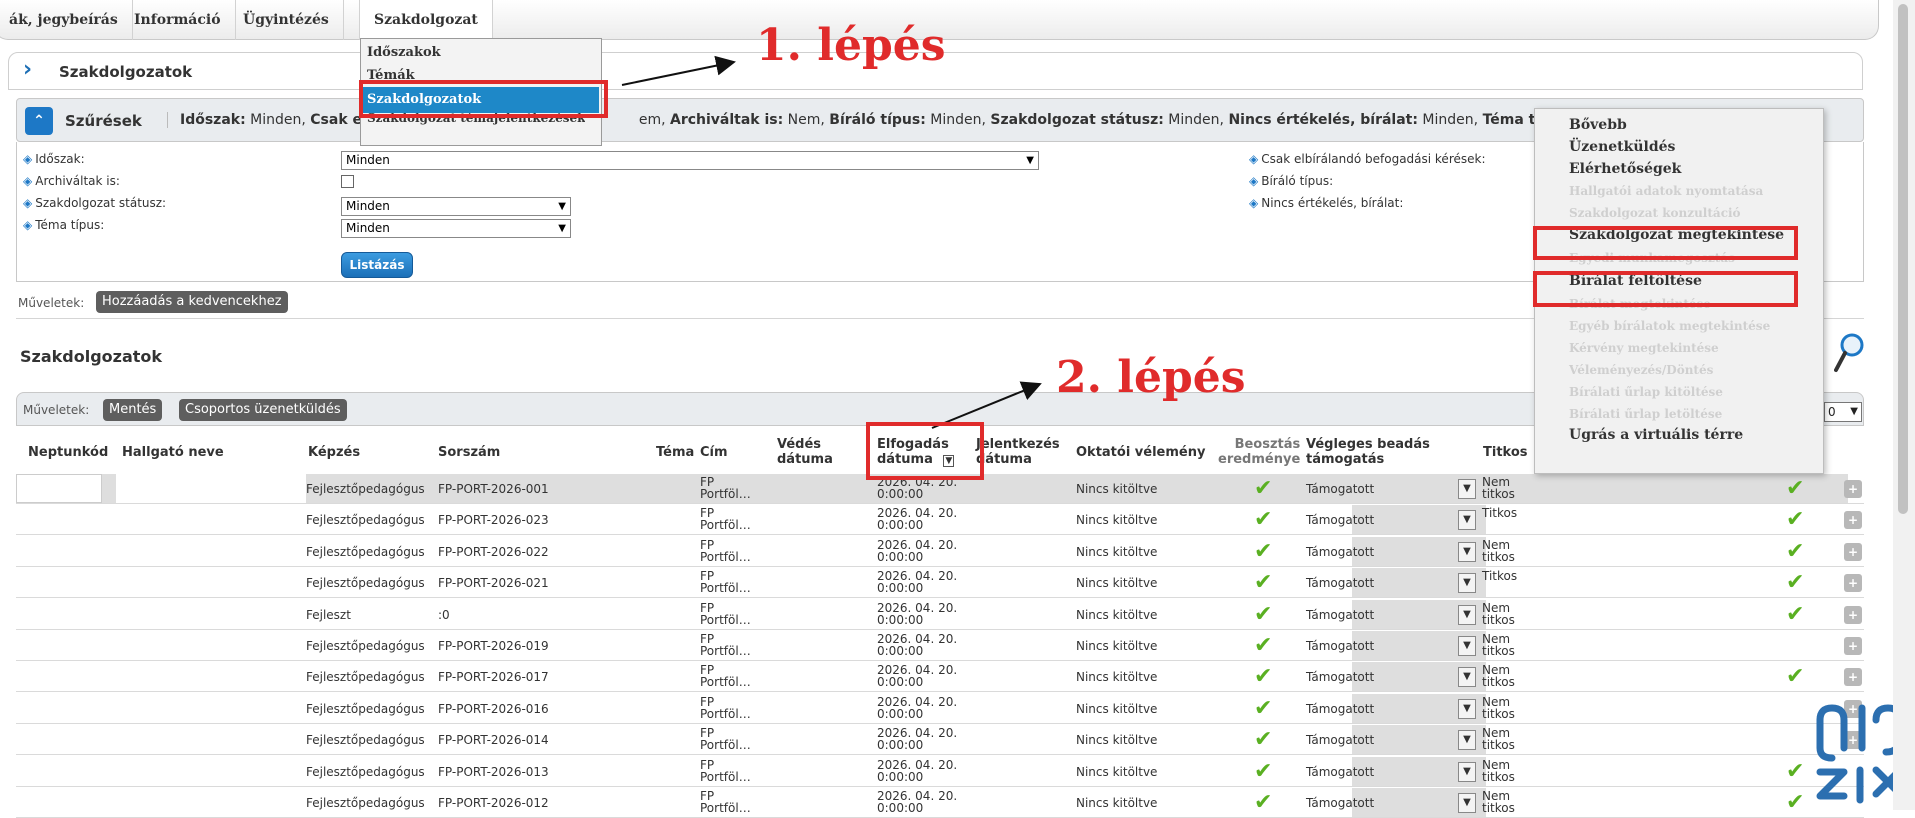  Describe the element at coordinates (851, 45) in the screenshot. I see `step1-label: 1. lépés` at that location.